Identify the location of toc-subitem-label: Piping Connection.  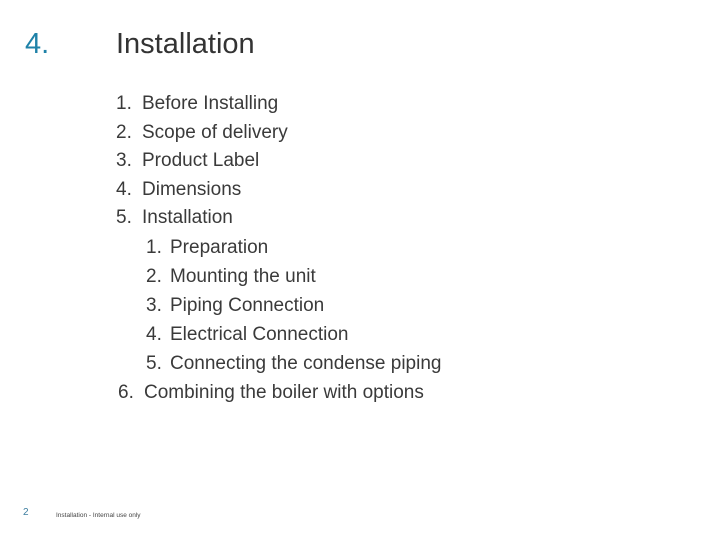
(247, 305).